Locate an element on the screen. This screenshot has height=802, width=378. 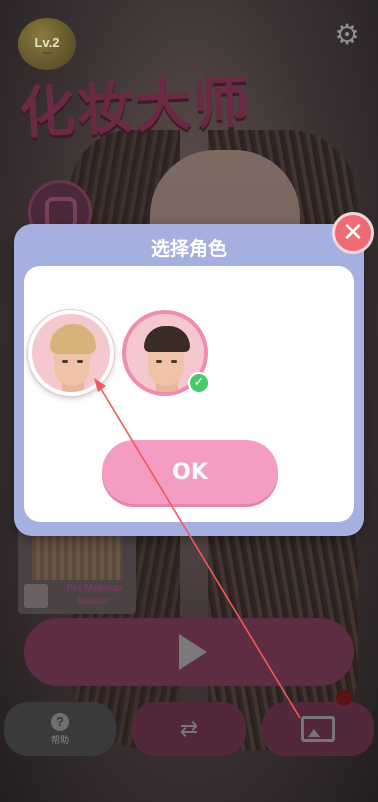
photo-icon is located at coordinates (318, 729).